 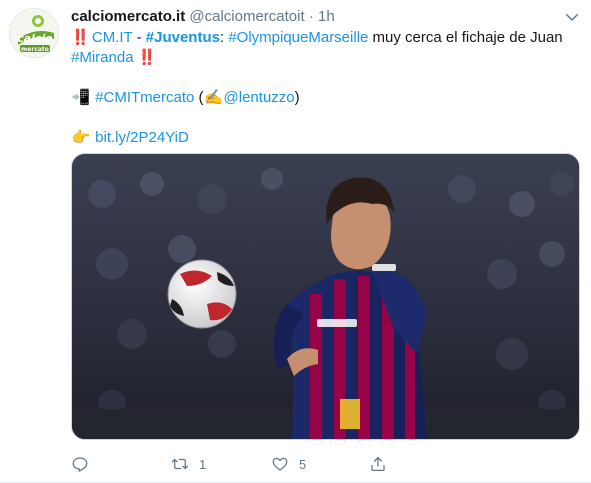 I want to click on calciomercato-logo-icon: calcio mercato, so click(x=34, y=33).